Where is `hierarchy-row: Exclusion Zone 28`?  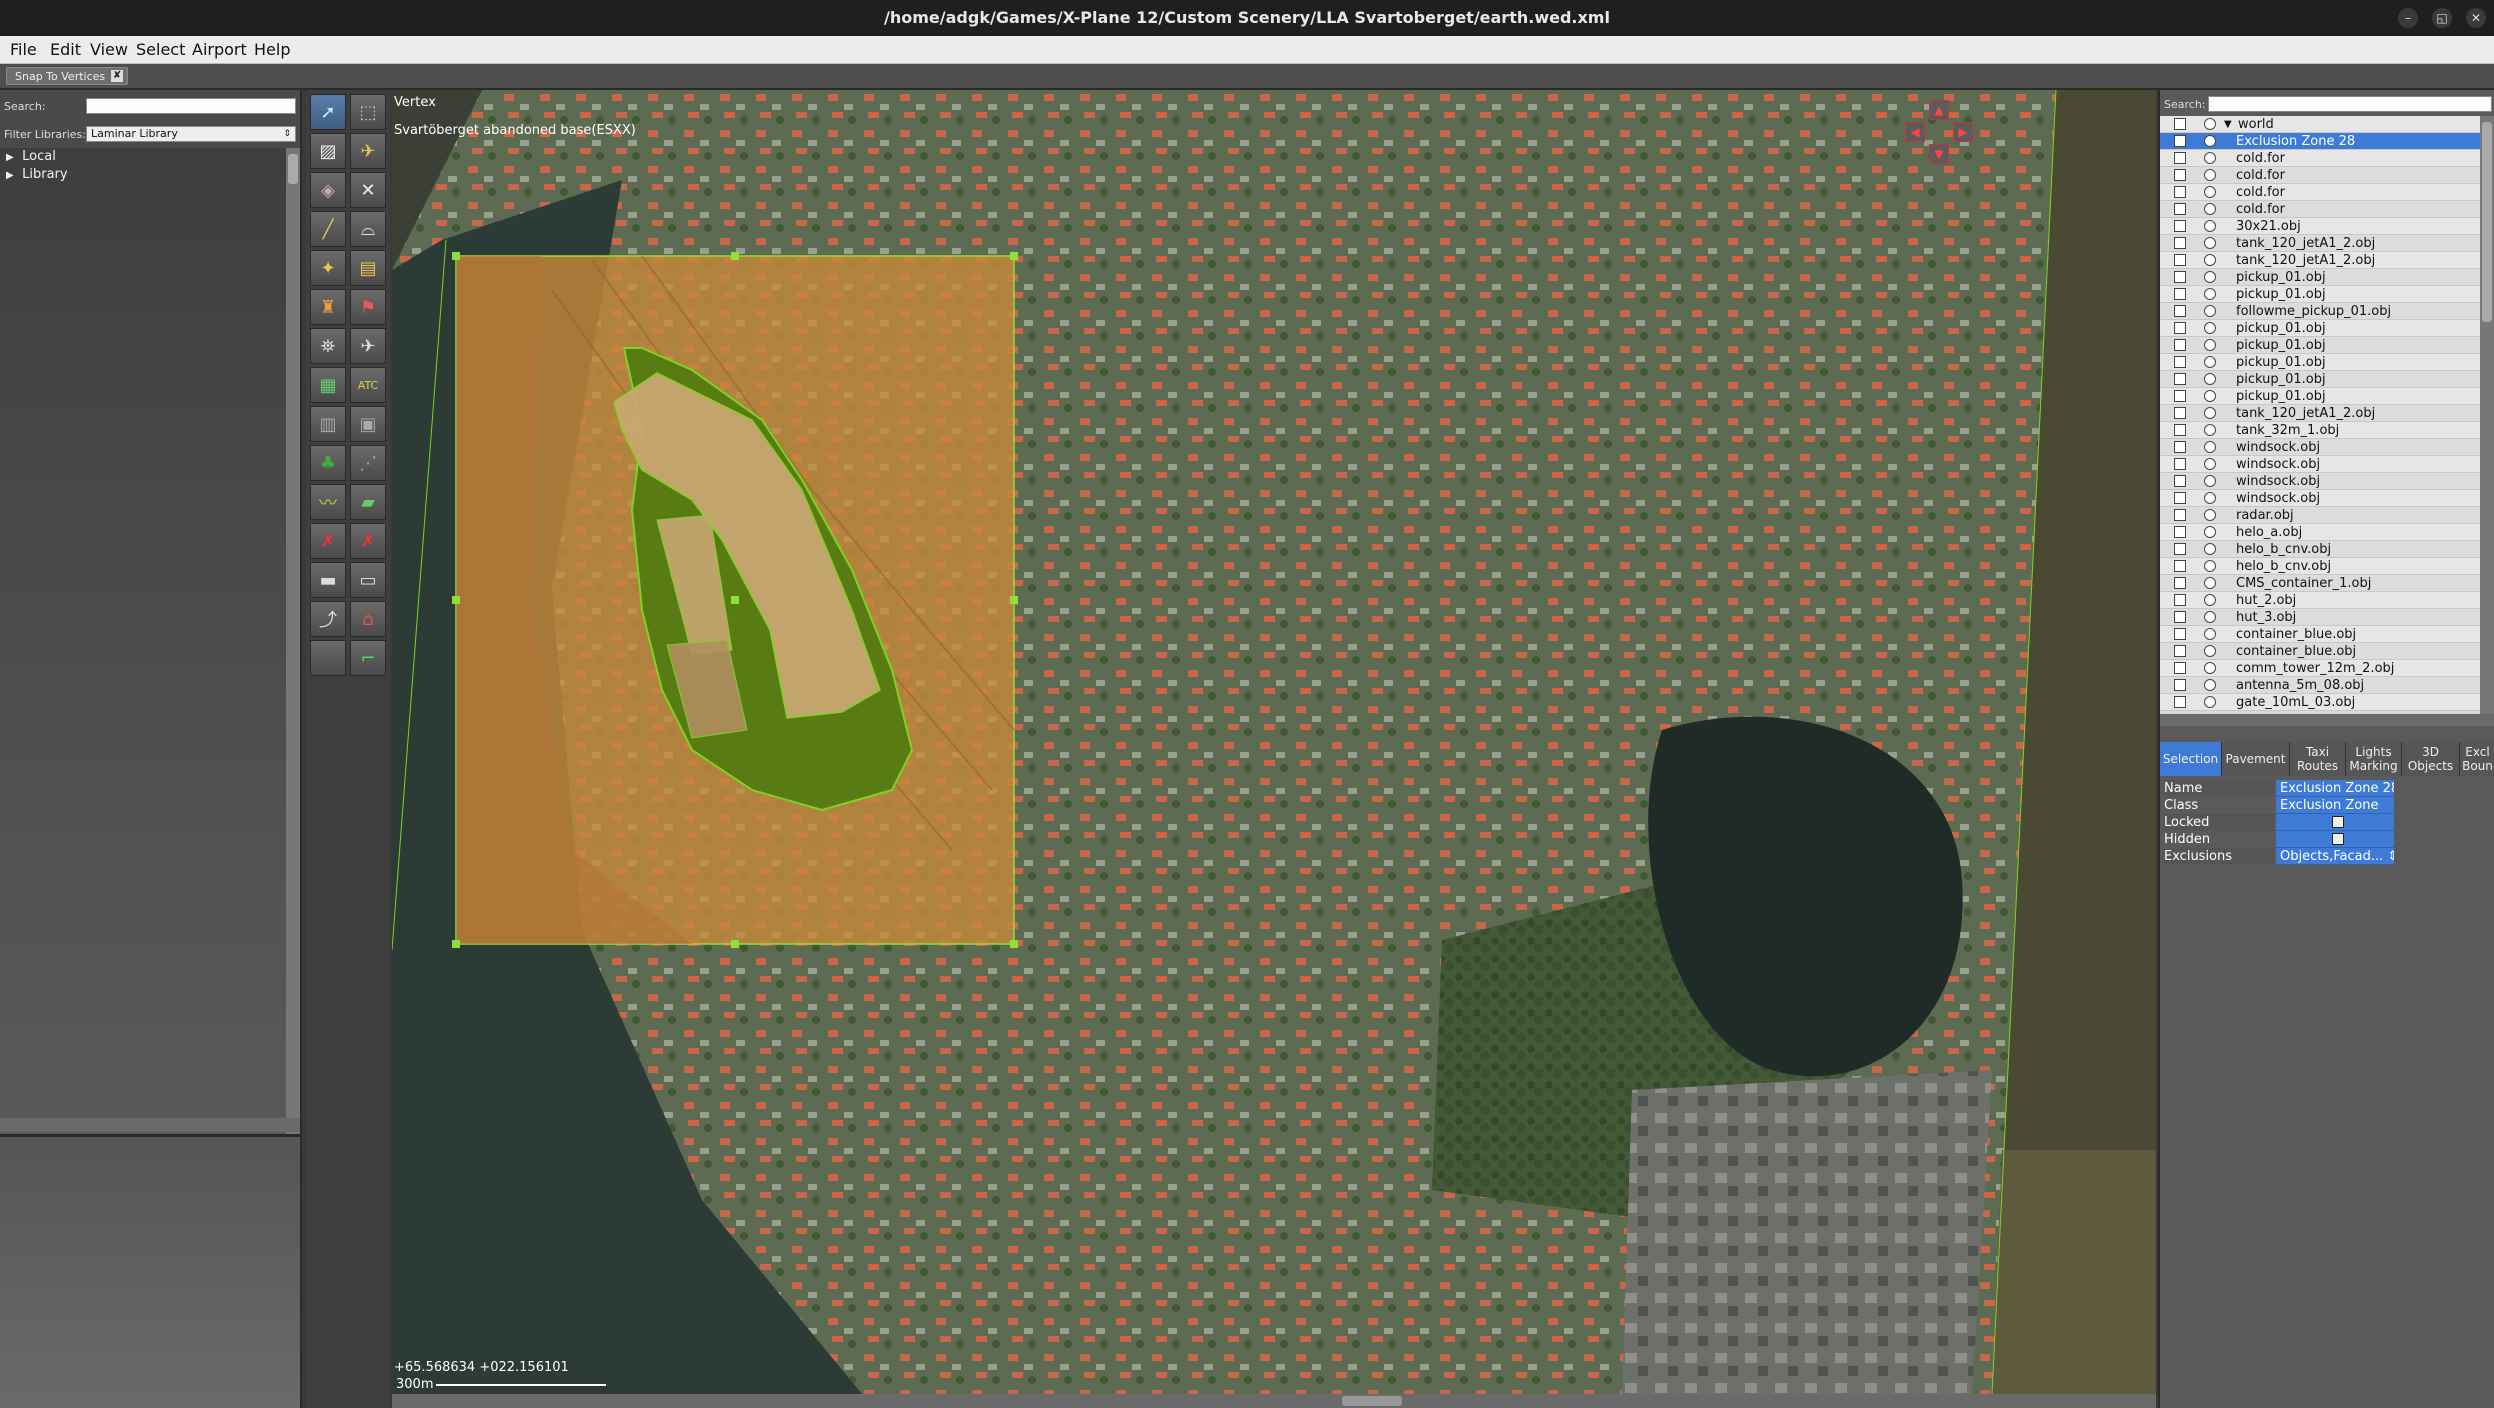
hierarchy-row: Exclusion Zone 28 is located at coordinates (2320, 141).